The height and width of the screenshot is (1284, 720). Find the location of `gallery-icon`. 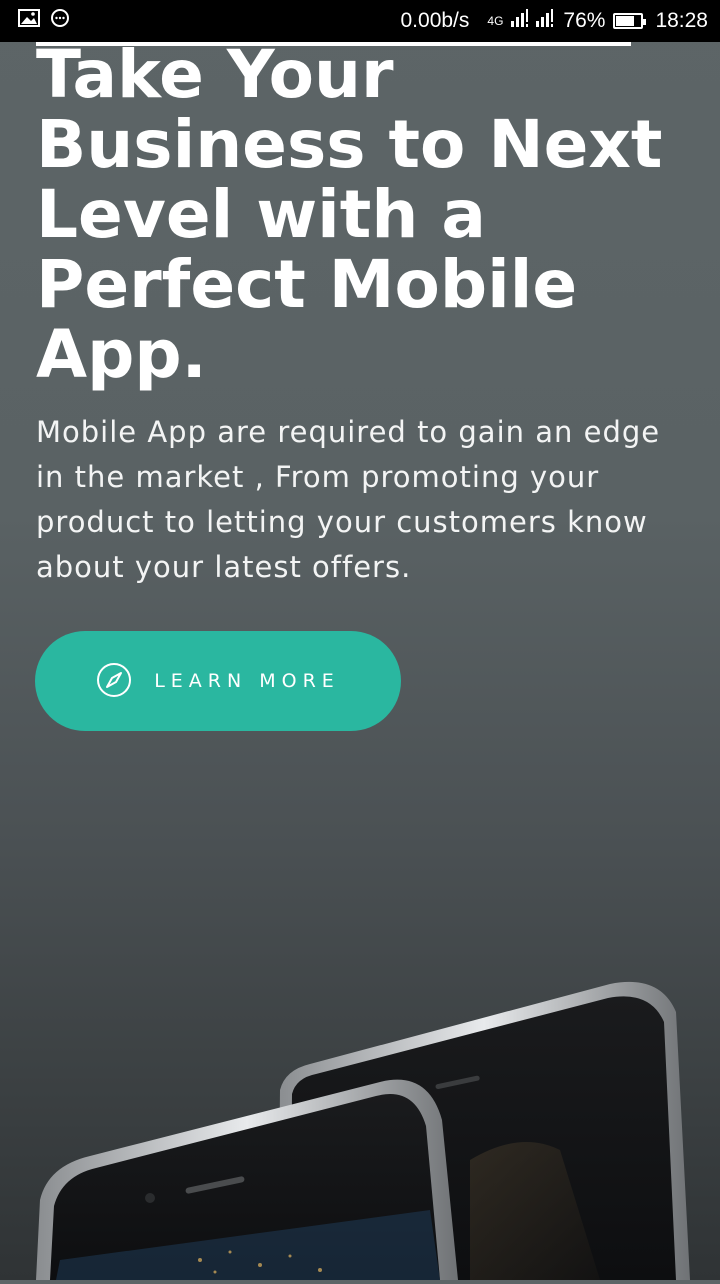

gallery-icon is located at coordinates (29, 21).